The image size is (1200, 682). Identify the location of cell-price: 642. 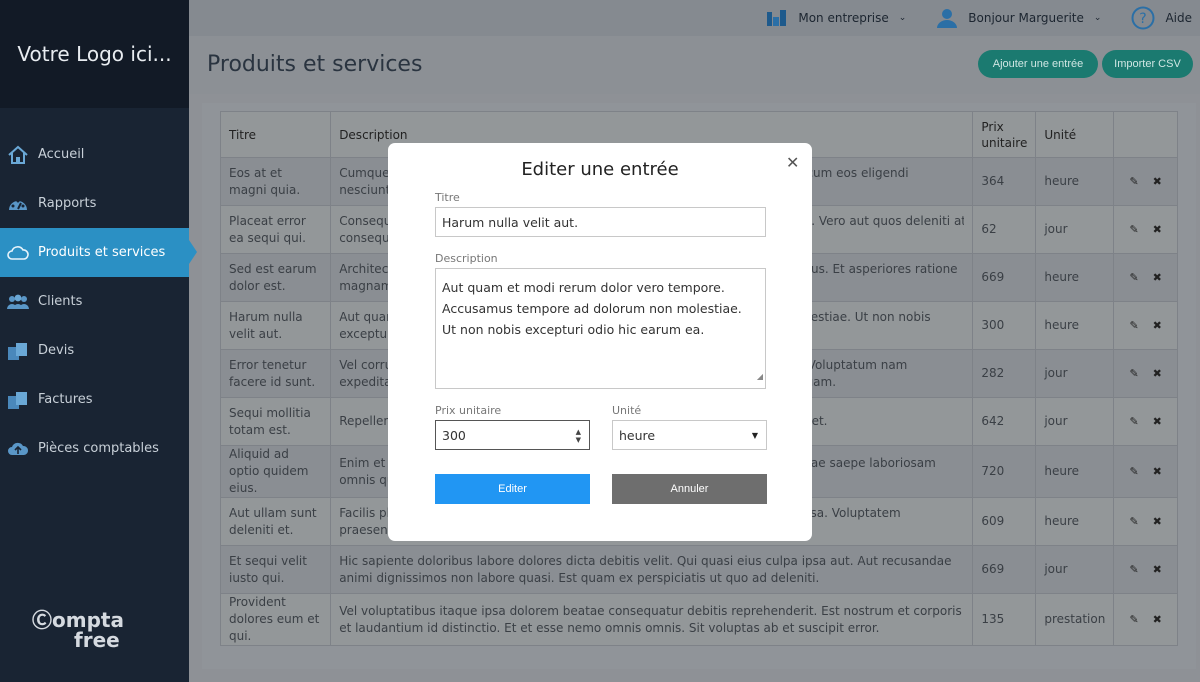
(1004, 421).